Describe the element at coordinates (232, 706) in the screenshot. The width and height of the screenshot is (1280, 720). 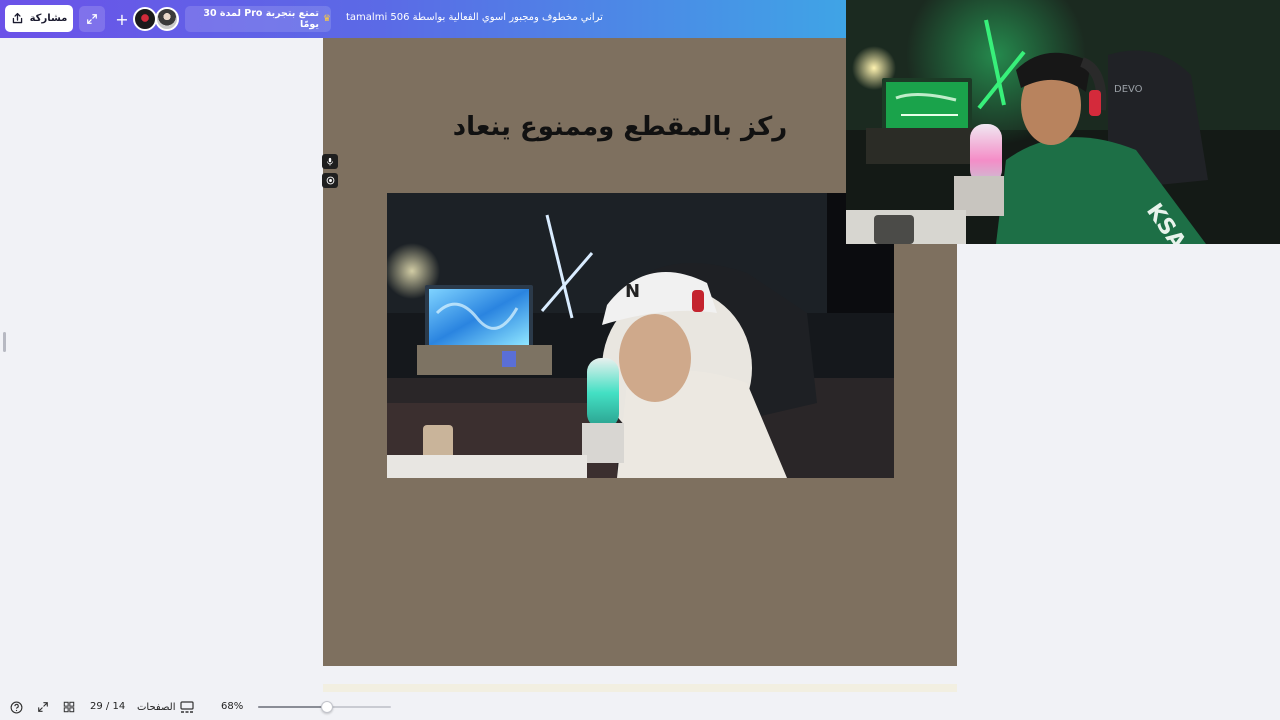
I see `zoom-level: 68%` at that location.